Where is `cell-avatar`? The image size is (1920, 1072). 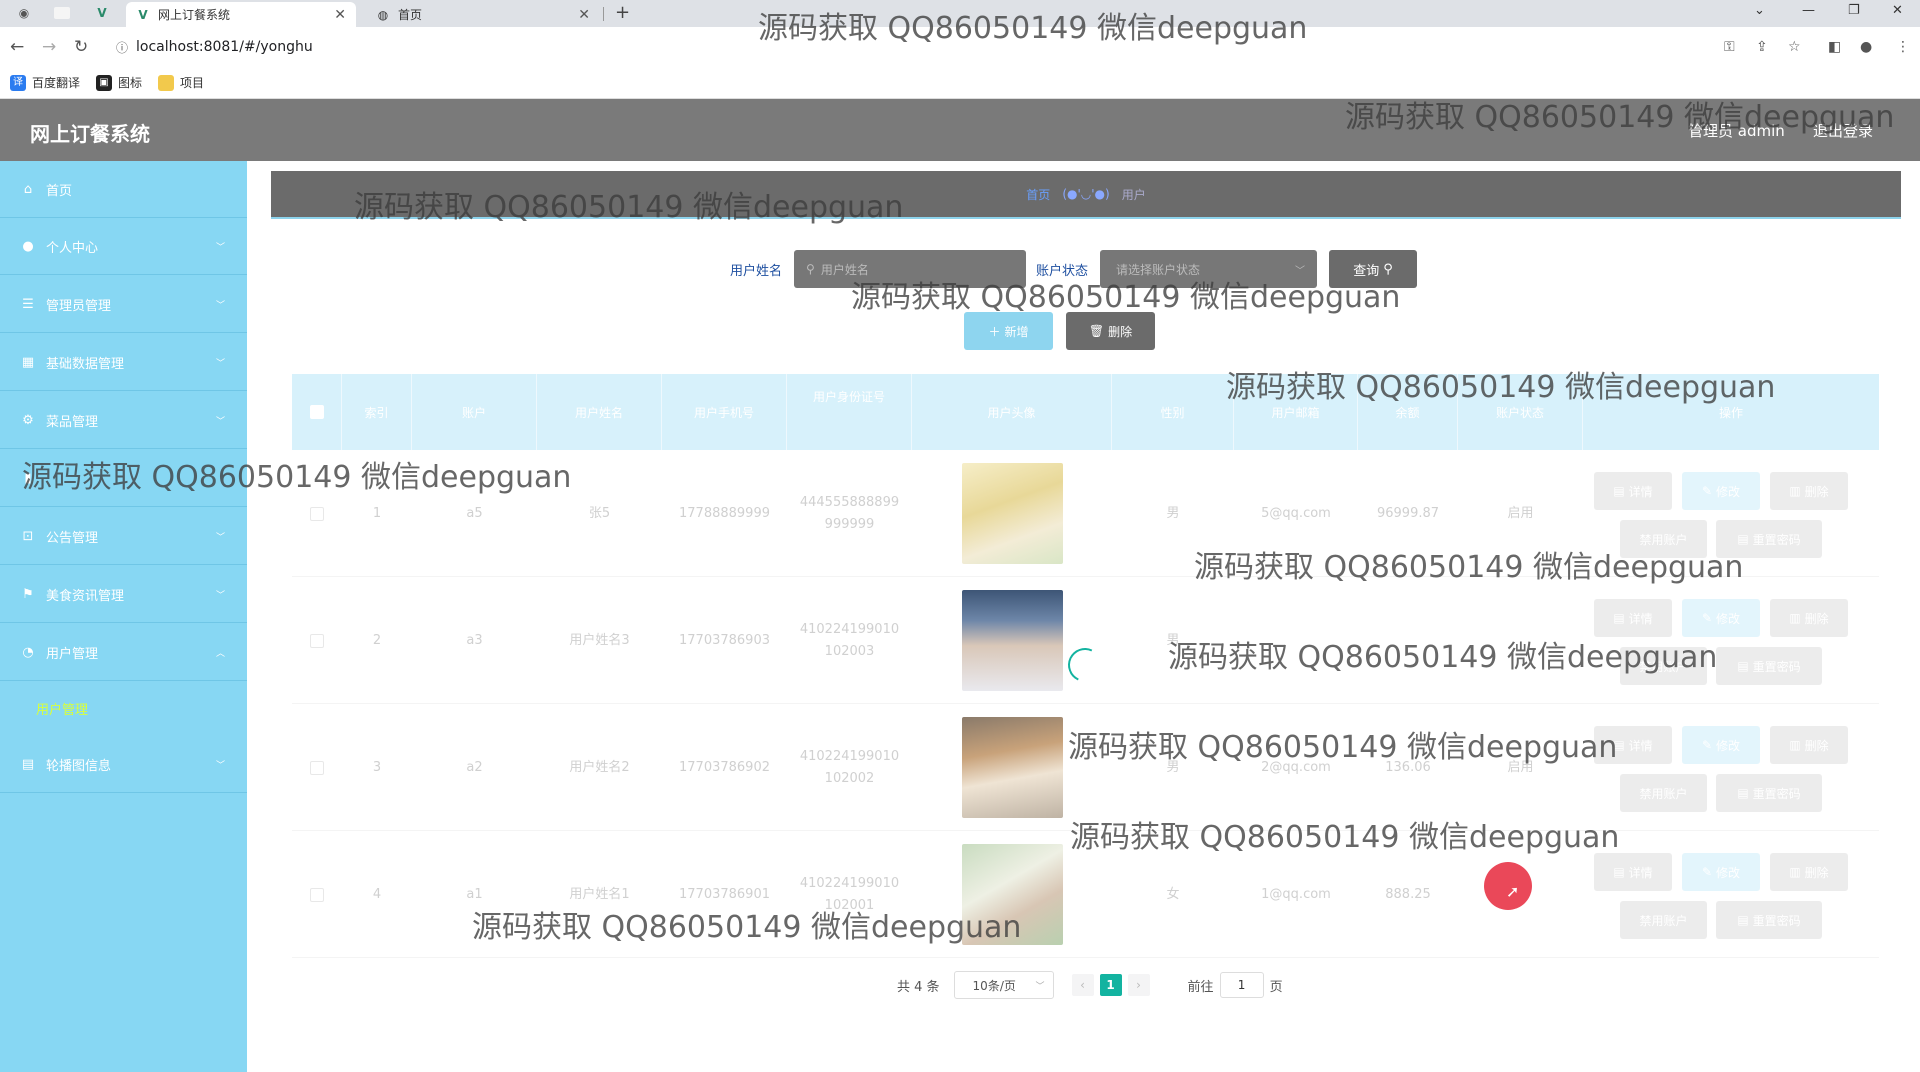
cell-avatar is located at coordinates (1012, 513).